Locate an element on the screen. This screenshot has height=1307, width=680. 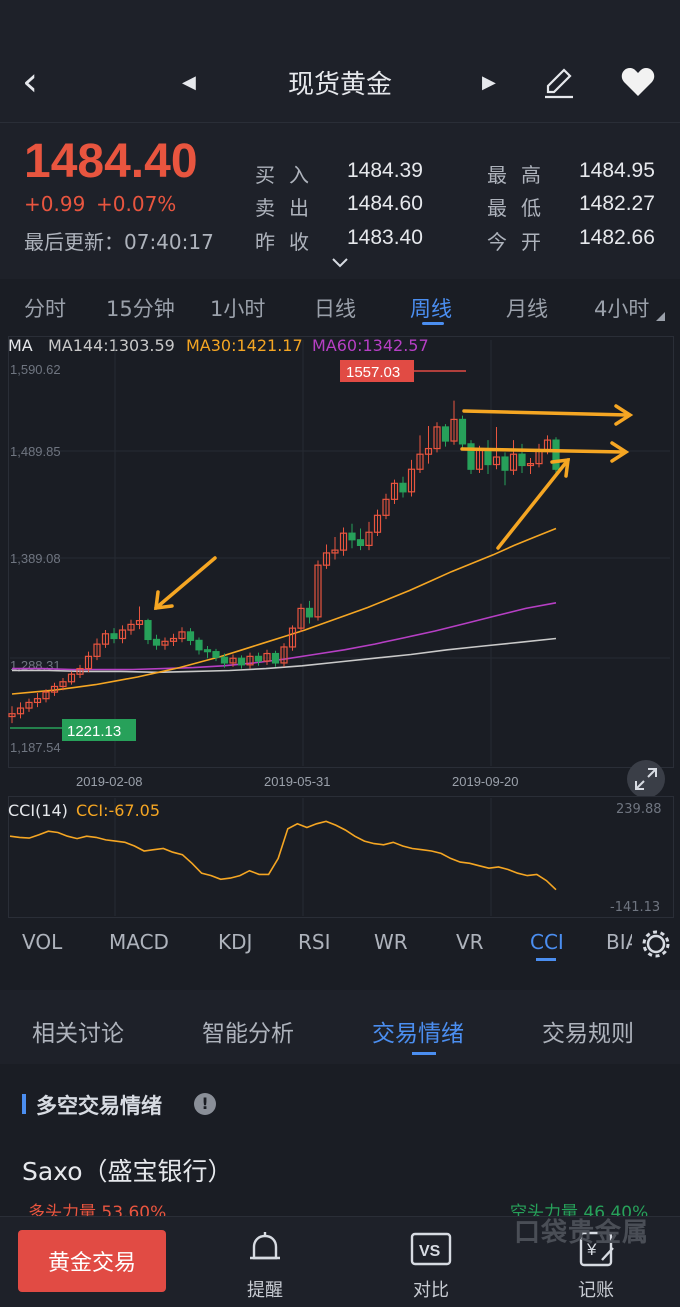
indicator-vr: VR is located at coordinates (470, 942).